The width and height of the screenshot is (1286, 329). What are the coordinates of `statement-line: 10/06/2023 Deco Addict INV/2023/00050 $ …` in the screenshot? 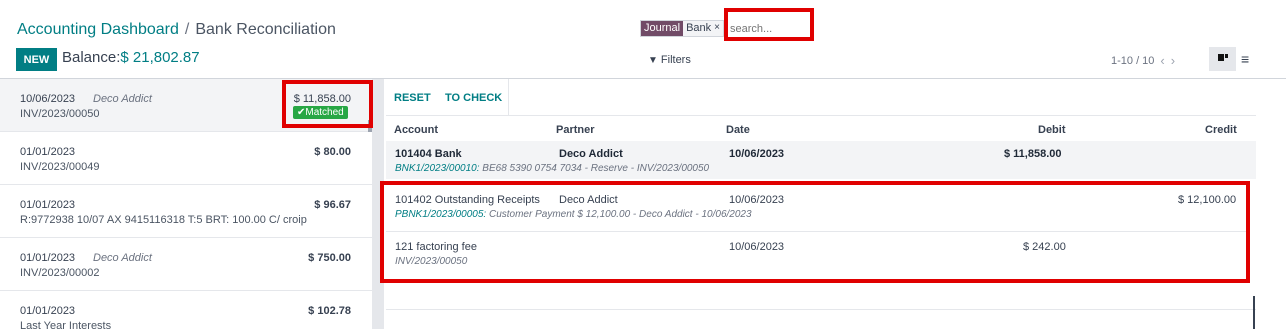 It's located at (186, 105).